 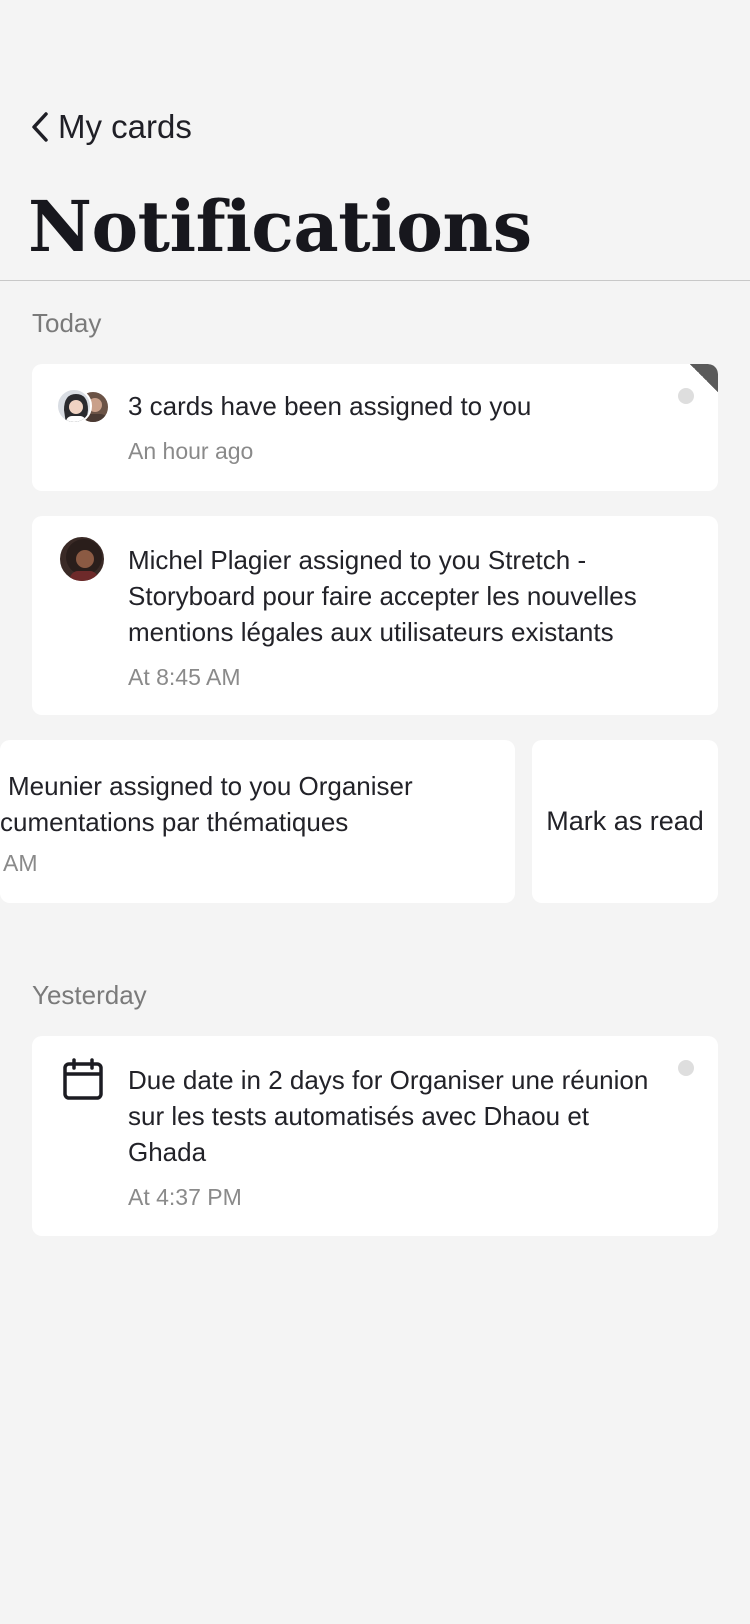 I want to click on notification-time: At 4:37 PM, so click(x=185, y=1197).